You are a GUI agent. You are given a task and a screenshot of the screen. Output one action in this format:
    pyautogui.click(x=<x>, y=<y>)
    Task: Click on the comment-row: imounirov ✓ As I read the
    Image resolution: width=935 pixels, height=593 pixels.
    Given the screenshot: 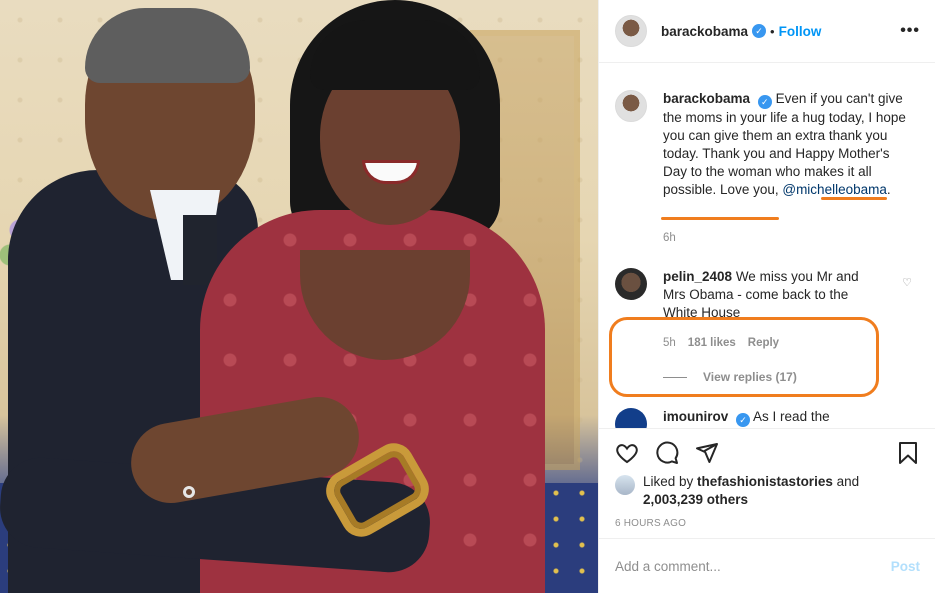 What is the action you would take?
    pyautogui.click(x=722, y=418)
    